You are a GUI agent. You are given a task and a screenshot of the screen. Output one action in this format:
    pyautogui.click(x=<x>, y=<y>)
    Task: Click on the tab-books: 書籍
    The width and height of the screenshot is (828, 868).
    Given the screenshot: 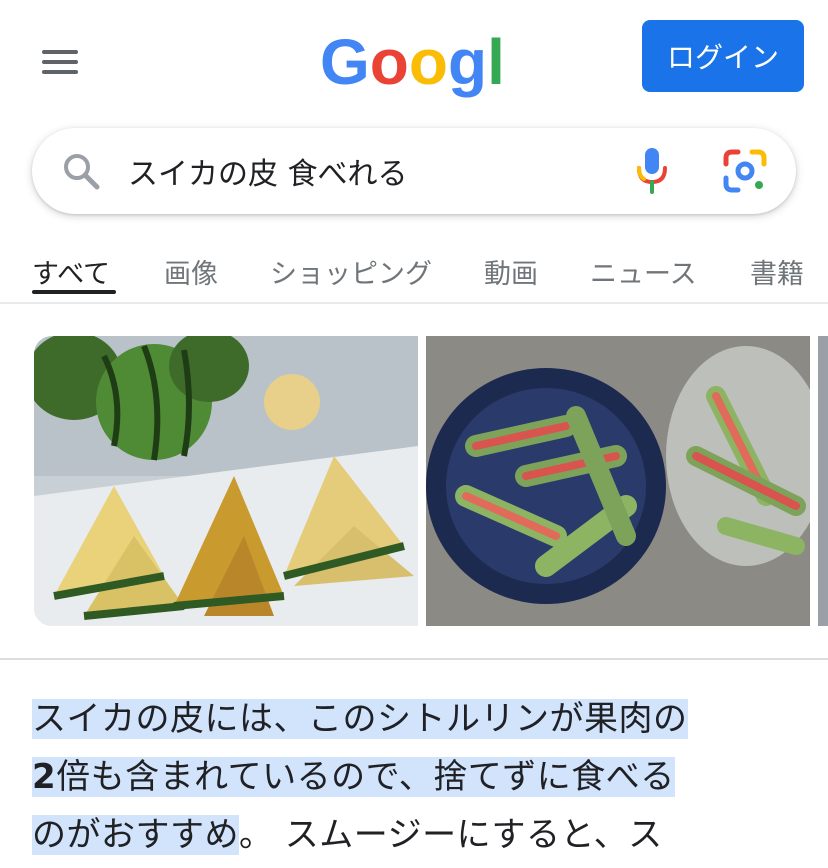 What is the action you would take?
    pyautogui.click(x=777, y=271)
    